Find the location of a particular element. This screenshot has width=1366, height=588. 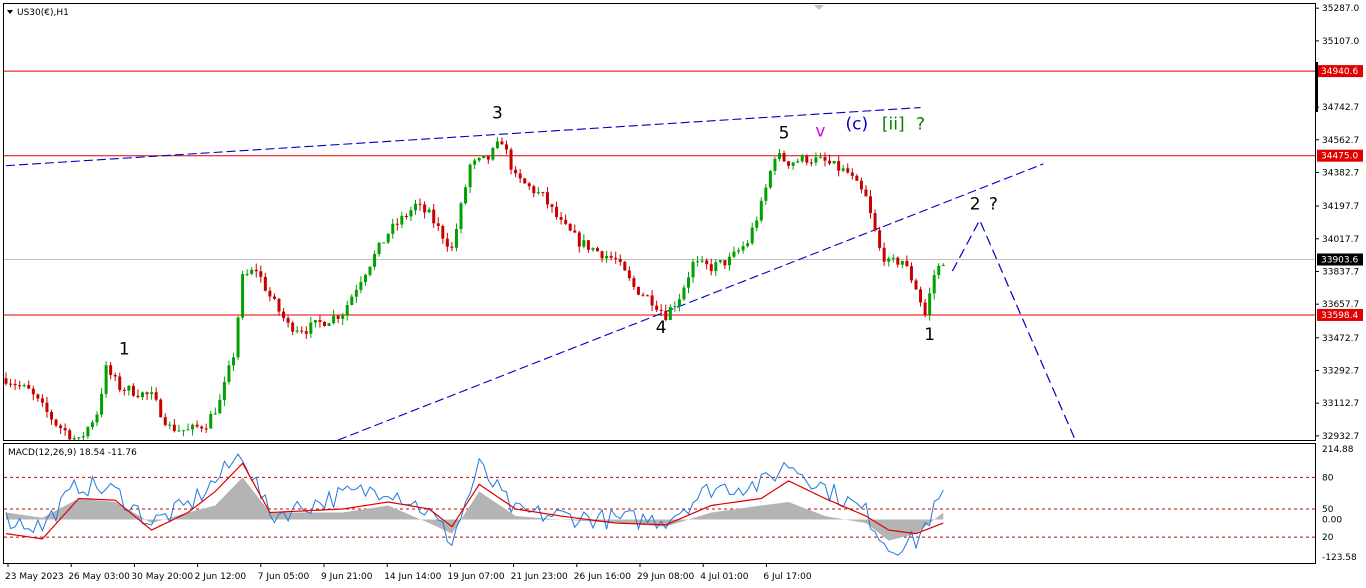

y-tick-label: 33472.7 is located at coordinates (1340, 339).